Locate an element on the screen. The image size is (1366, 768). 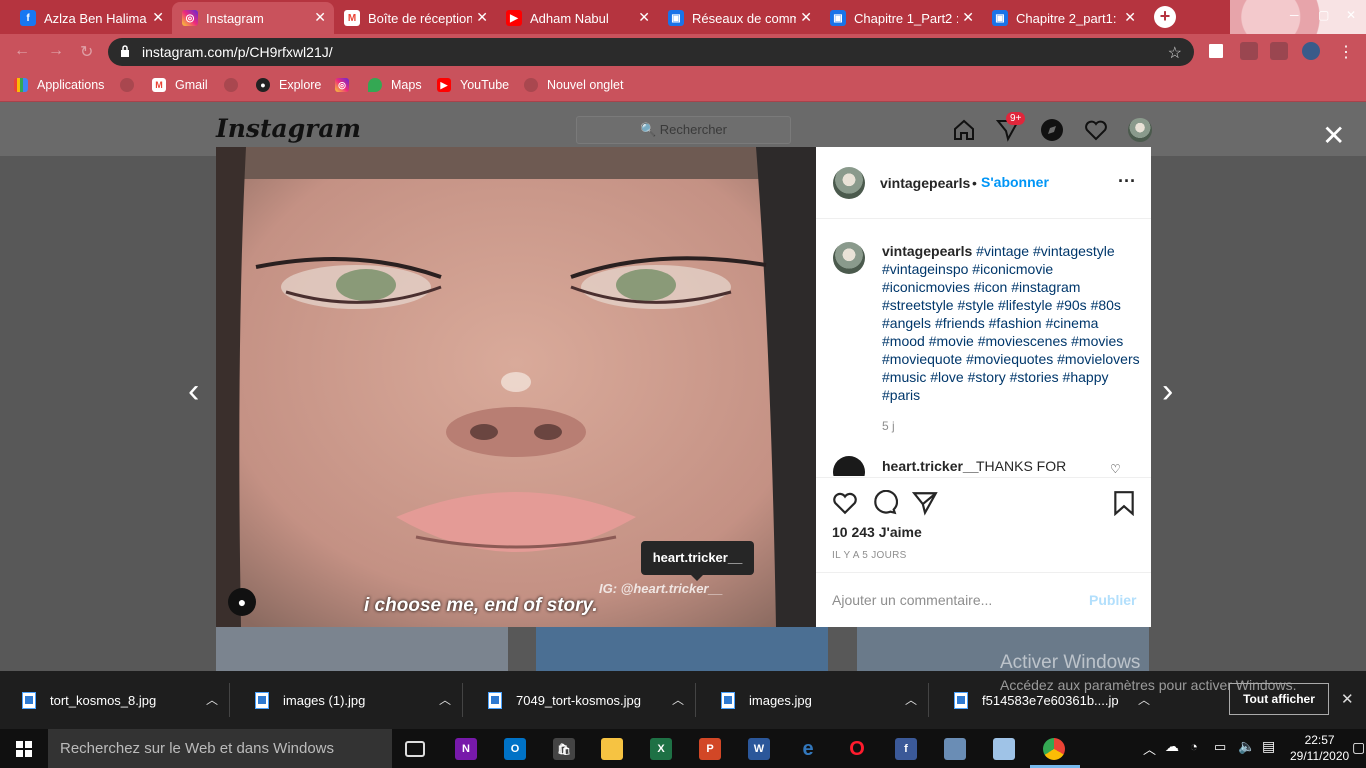
facebook-app-icon: f is located at coordinates (906, 749).